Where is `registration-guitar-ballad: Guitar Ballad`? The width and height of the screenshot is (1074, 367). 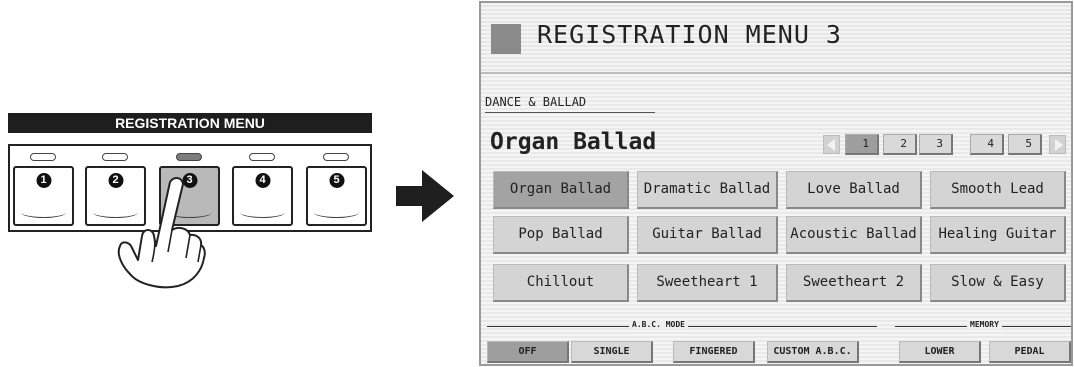 registration-guitar-ballad: Guitar Ballad is located at coordinates (707, 235).